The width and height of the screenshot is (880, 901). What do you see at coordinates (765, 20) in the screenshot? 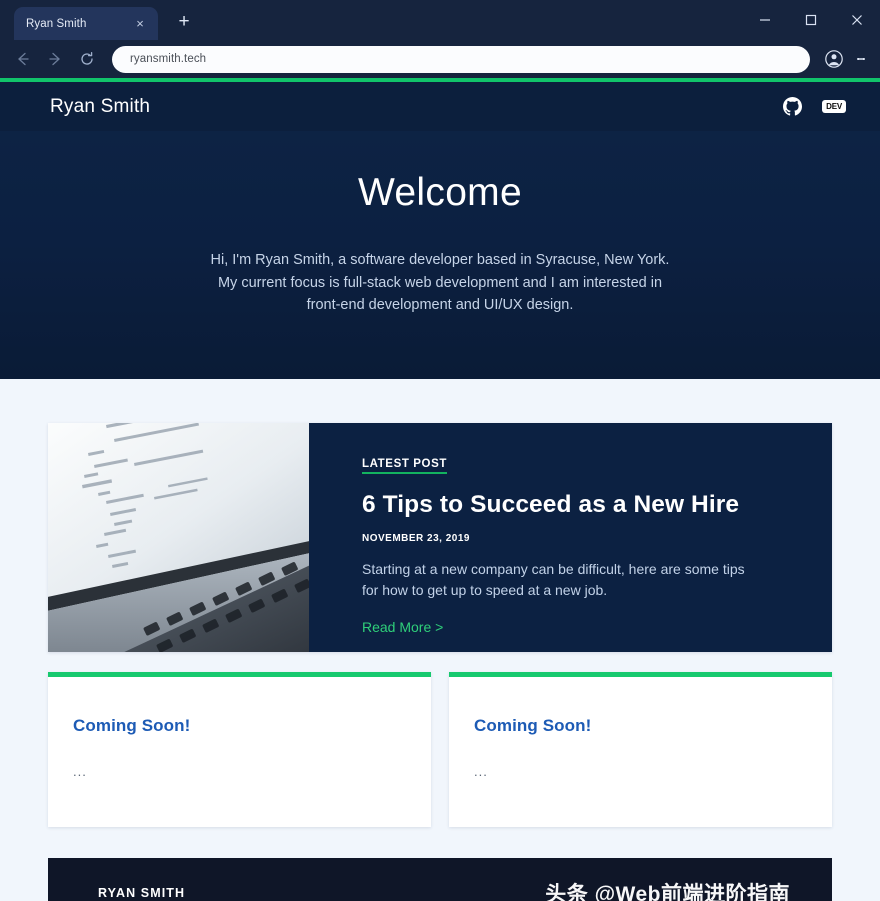
I see `minimize-icon` at bounding box center [765, 20].